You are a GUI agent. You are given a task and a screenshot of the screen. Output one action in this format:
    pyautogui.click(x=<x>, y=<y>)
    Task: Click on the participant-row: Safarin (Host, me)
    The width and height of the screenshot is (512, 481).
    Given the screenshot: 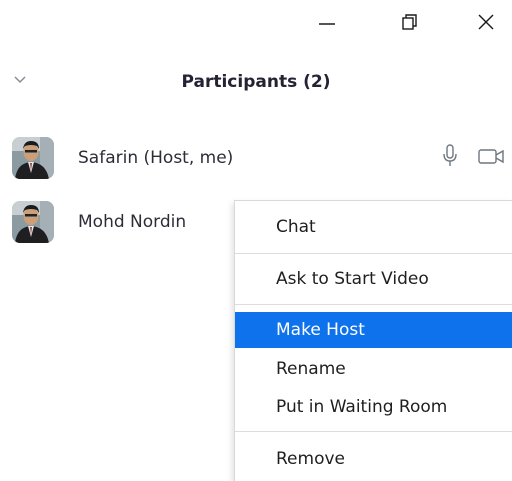 What is the action you would take?
    pyautogui.click(x=256, y=158)
    